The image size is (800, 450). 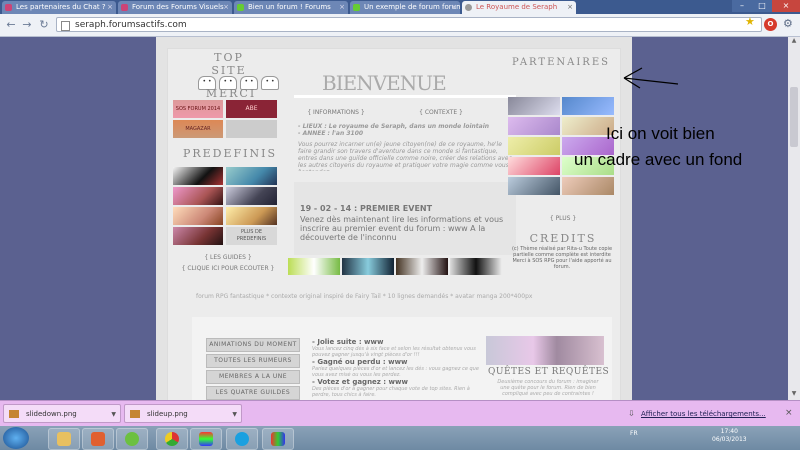 I want to click on merci-badge, so click(x=251, y=129).